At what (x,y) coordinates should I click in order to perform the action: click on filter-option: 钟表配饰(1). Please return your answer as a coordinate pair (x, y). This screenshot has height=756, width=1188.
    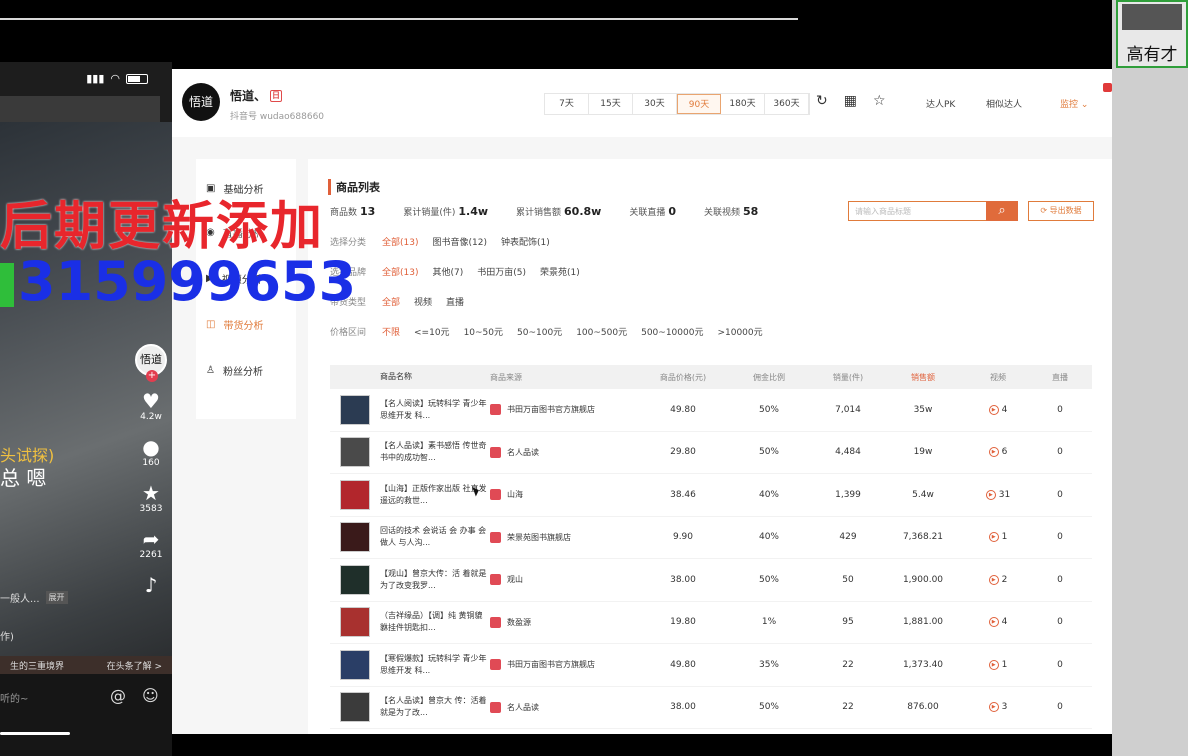
    Looking at the image, I should click on (525, 241).